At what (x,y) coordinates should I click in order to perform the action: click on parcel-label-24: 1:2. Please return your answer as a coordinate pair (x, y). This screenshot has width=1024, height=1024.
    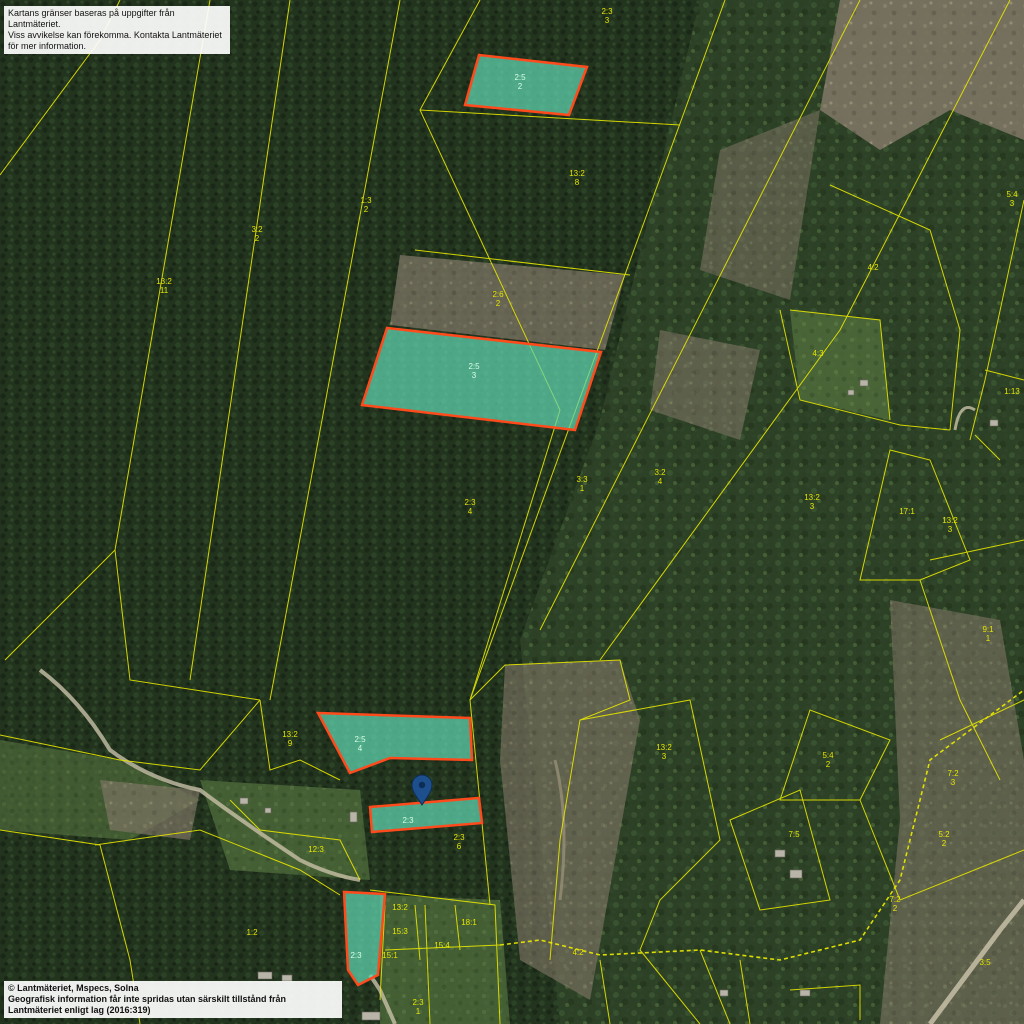
    Looking at the image, I should click on (252, 932).